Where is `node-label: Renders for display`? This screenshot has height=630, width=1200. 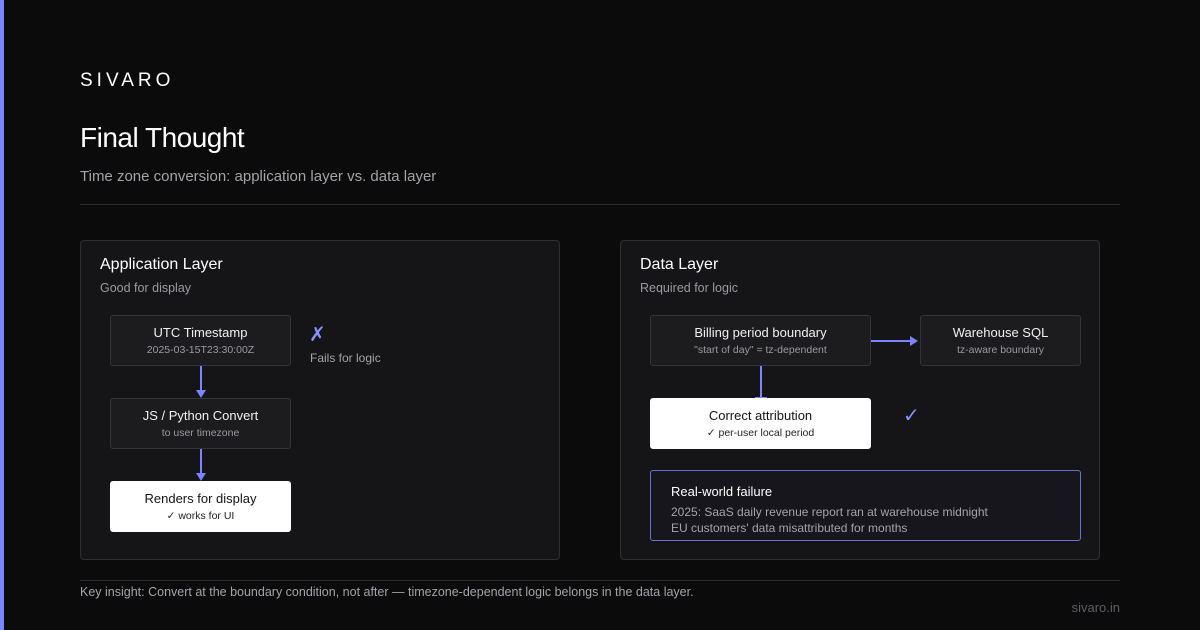
node-label: Renders for display is located at coordinates (200, 498).